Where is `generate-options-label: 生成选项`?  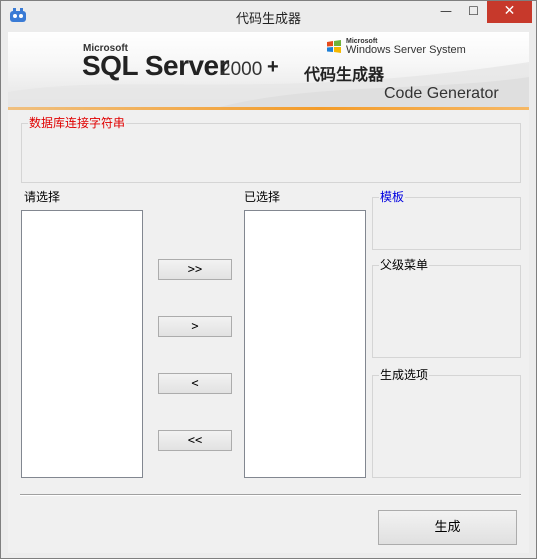
generate-options-label: 生成选项 is located at coordinates (404, 375).